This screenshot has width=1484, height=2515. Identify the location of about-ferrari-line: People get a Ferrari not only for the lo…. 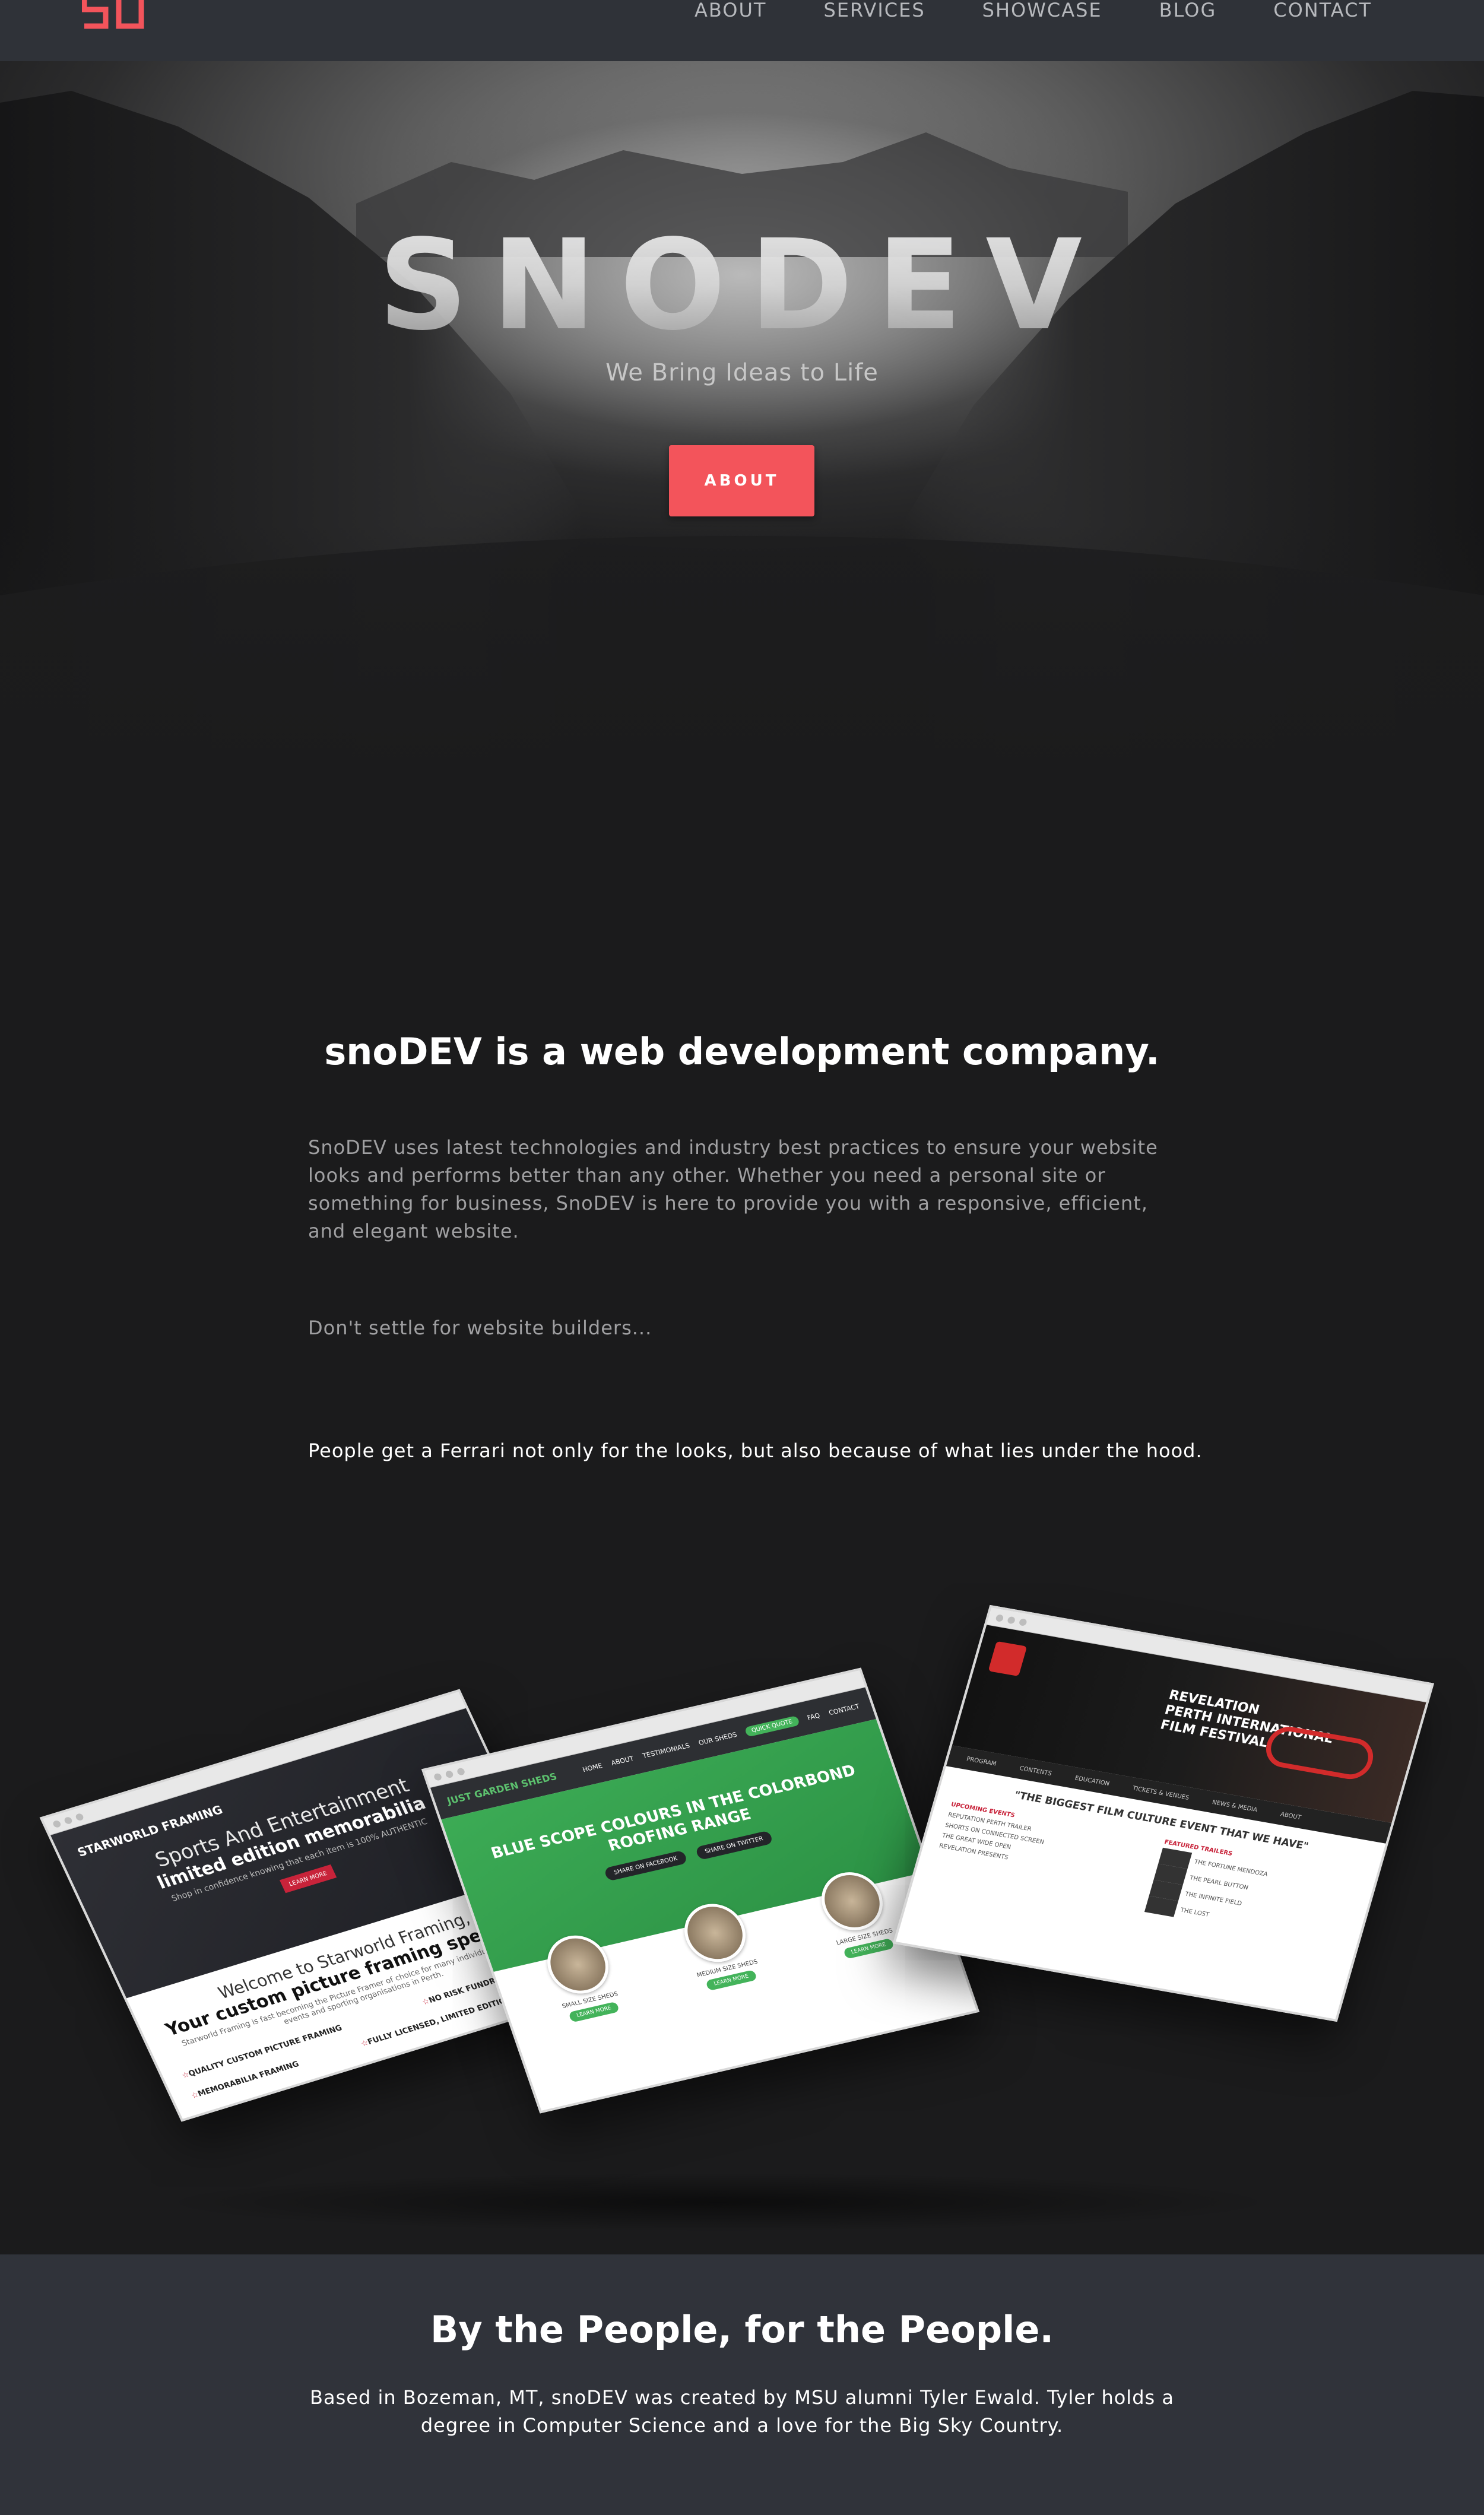
(755, 1450).